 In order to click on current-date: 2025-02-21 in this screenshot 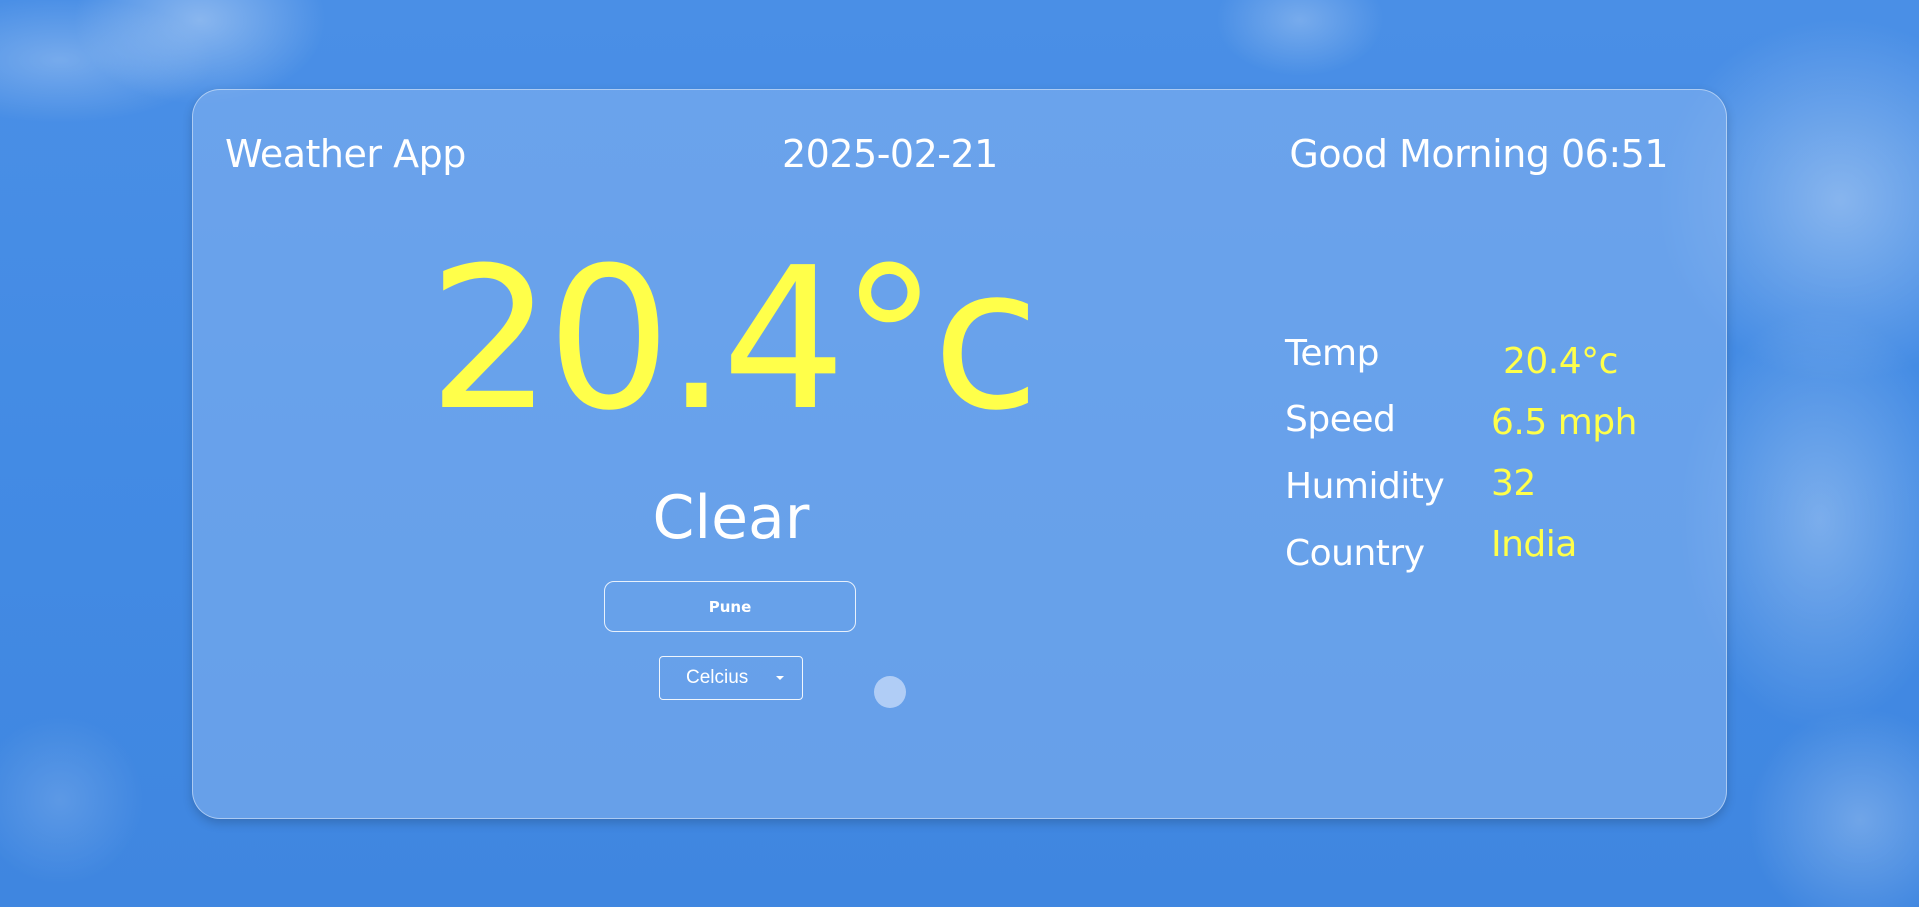, I will do `click(890, 154)`.